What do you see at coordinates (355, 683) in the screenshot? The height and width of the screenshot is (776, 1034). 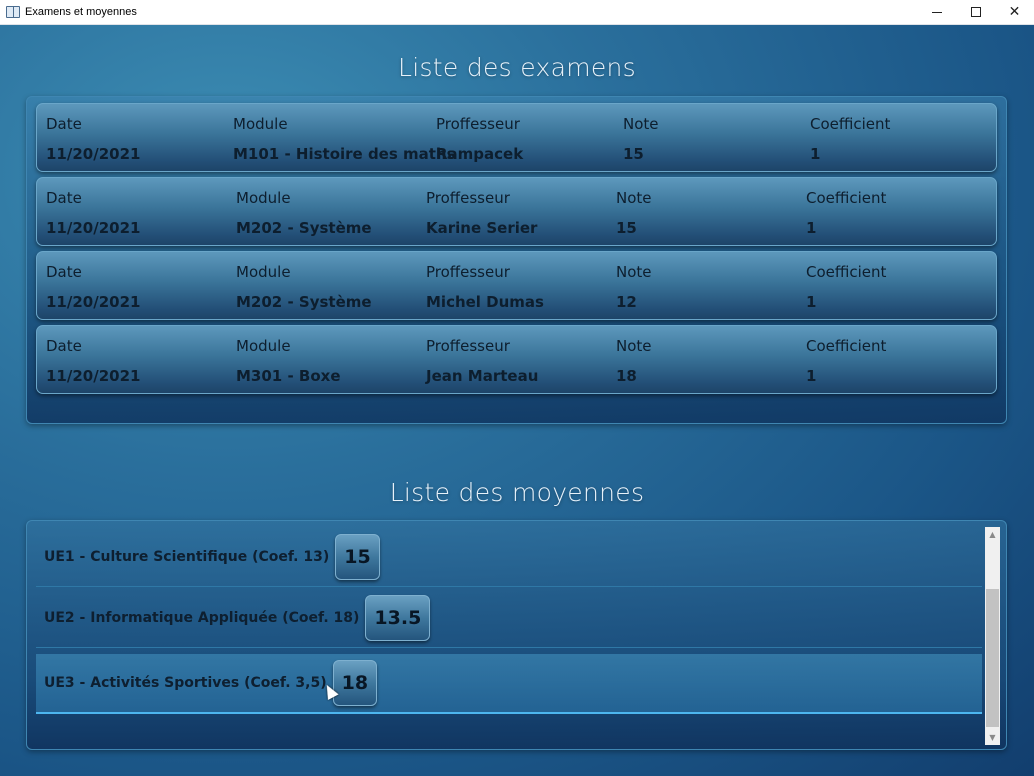 I see `average-value-badge: 18` at bounding box center [355, 683].